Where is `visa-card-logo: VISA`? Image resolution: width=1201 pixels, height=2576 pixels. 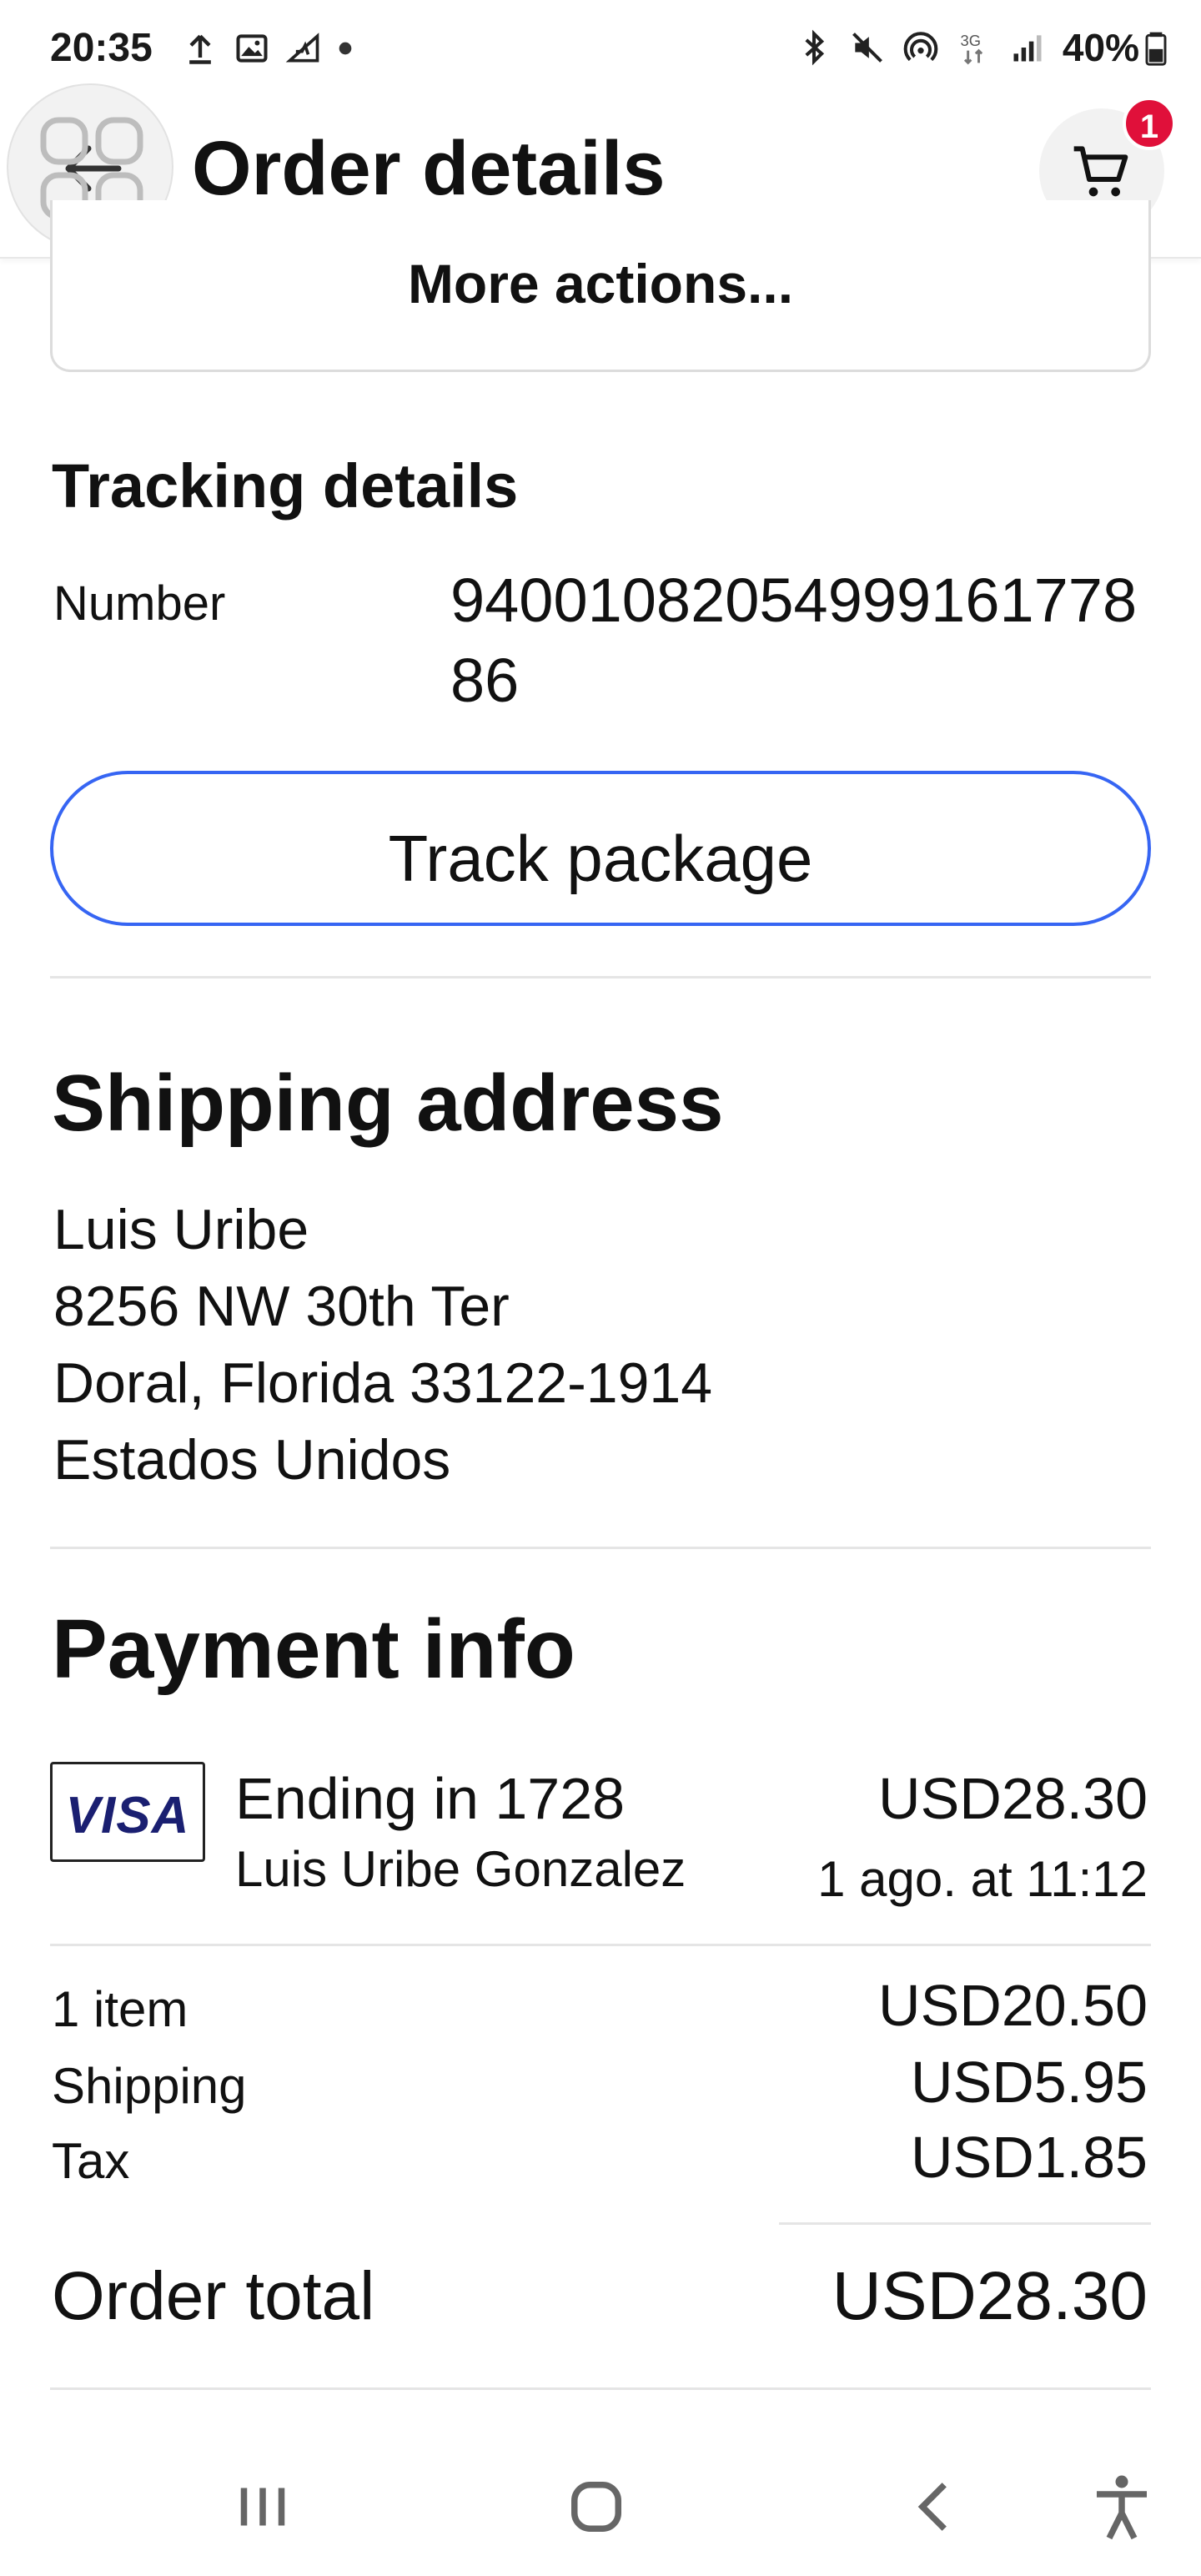
visa-card-logo: VISA is located at coordinates (128, 1812).